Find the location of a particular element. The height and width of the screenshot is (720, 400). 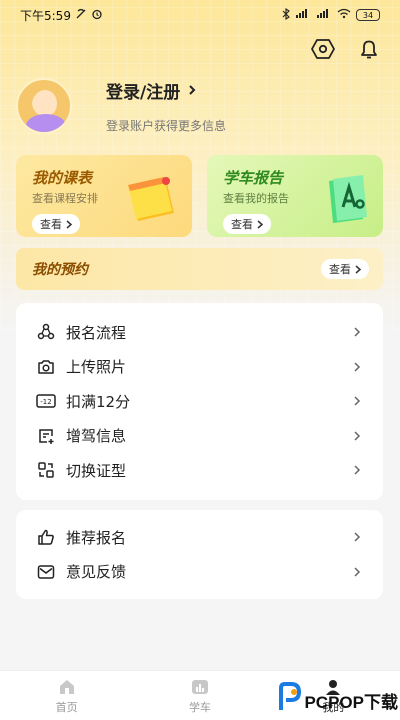

svg-text: -12 is located at coordinates (45, 402).